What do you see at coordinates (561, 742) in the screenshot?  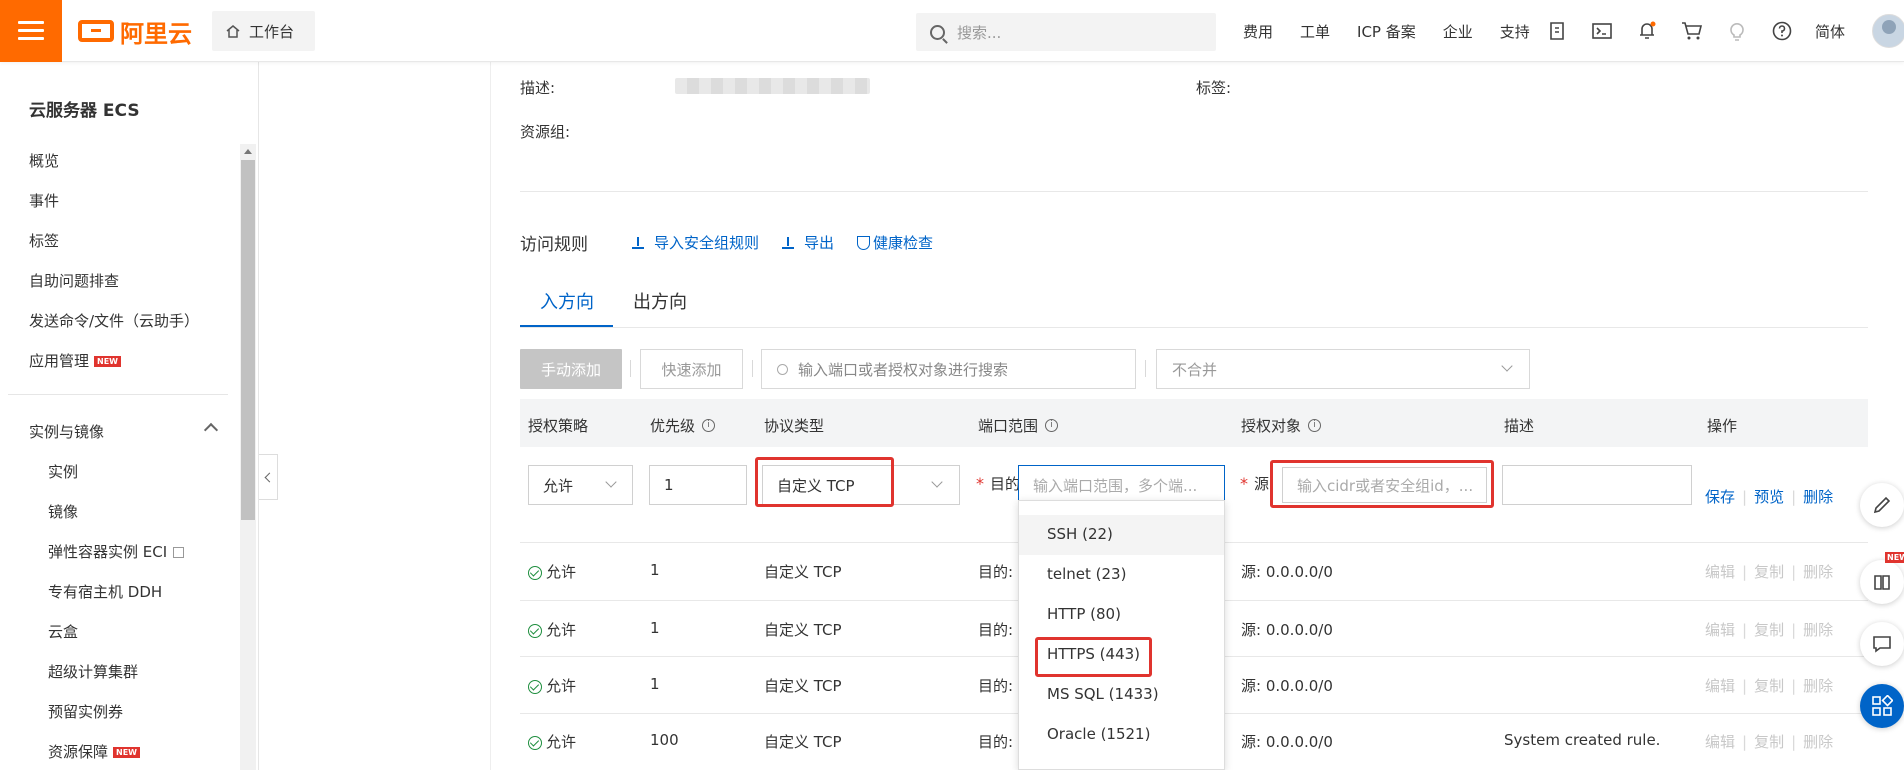 I see `policy-value: 允许` at bounding box center [561, 742].